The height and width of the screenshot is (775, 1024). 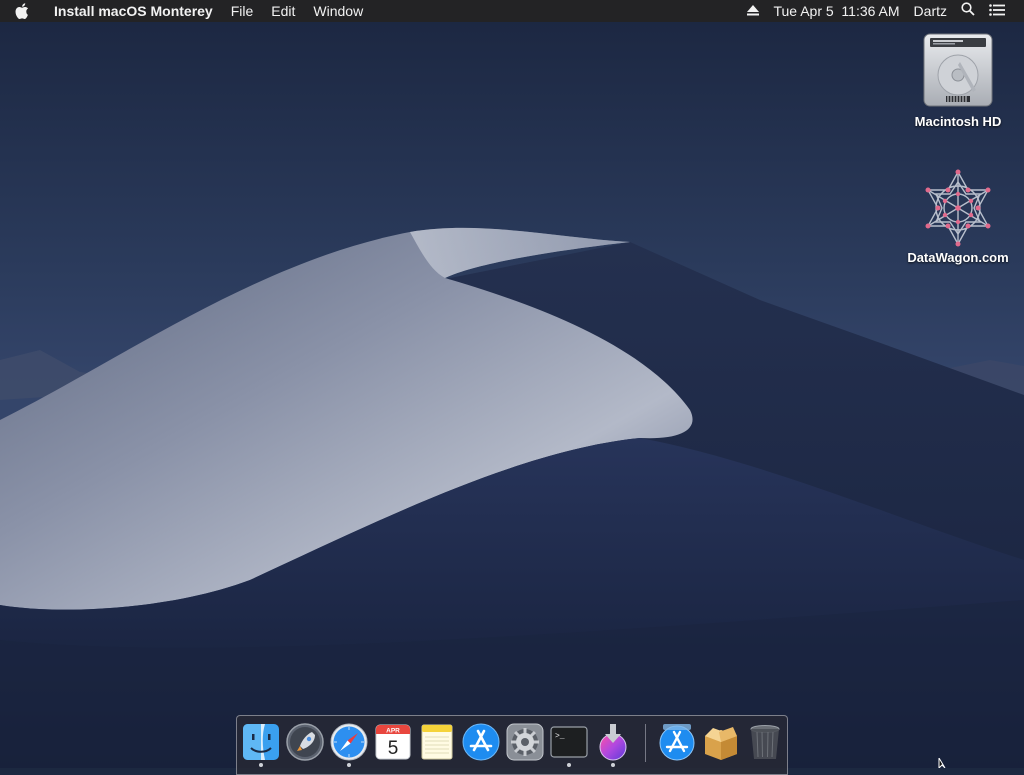 I want to click on dock-item-finder, so click(x=261, y=742).